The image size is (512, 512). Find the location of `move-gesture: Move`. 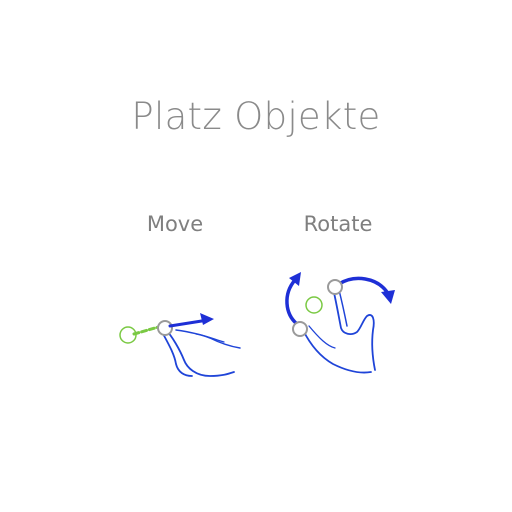

move-gesture: Move is located at coordinates (175, 298).